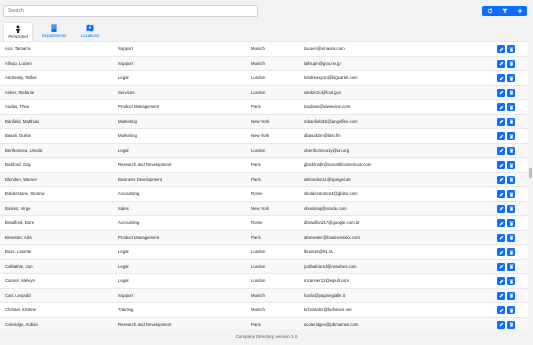  I want to click on row-location: Paris, so click(256, 106).